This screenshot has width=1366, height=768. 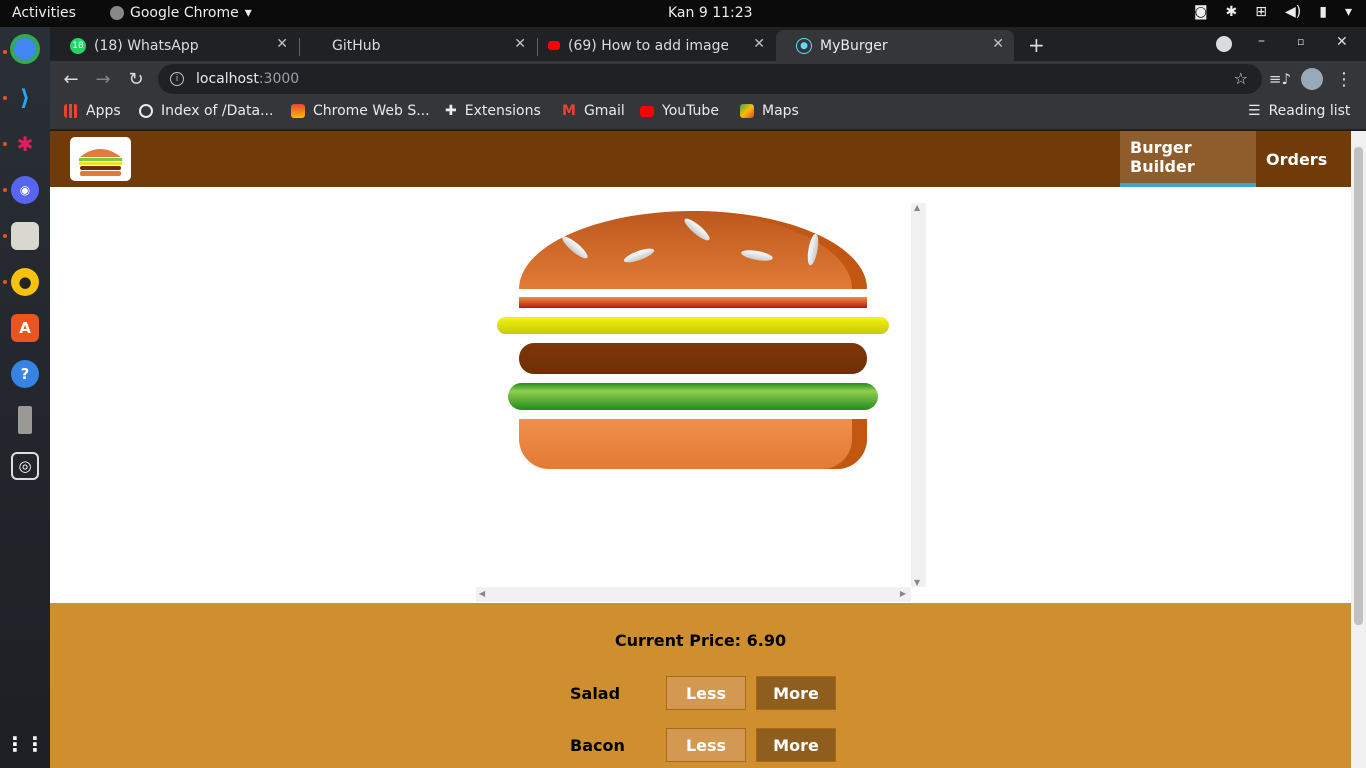 What do you see at coordinates (1342, 42) in the screenshot?
I see `close-window-icon: ✕` at bounding box center [1342, 42].